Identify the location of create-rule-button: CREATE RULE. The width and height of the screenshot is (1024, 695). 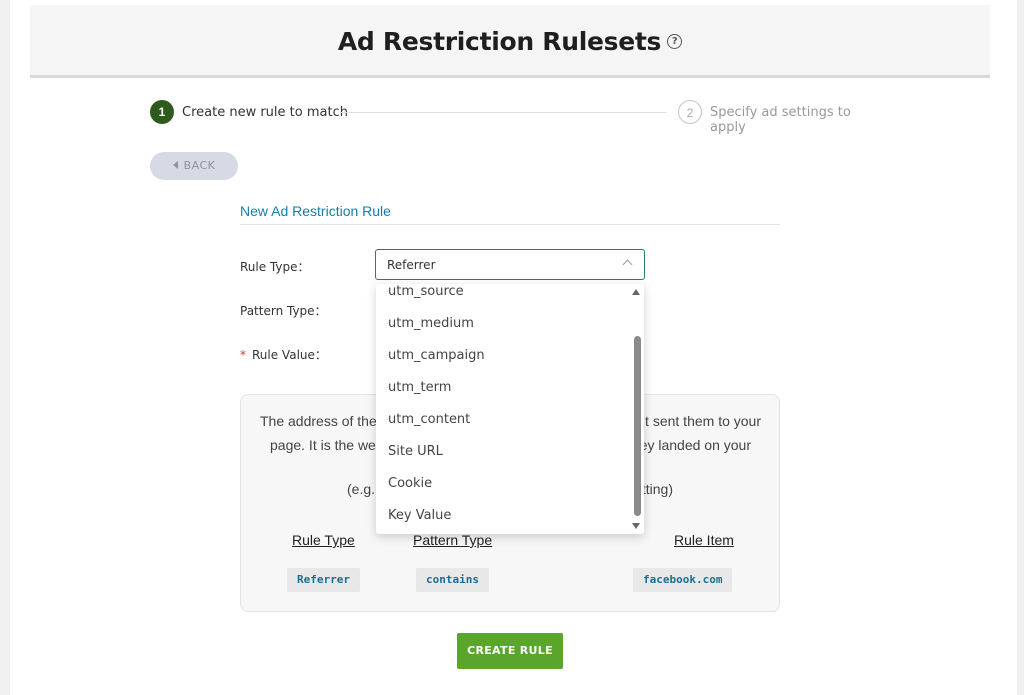
(510, 651).